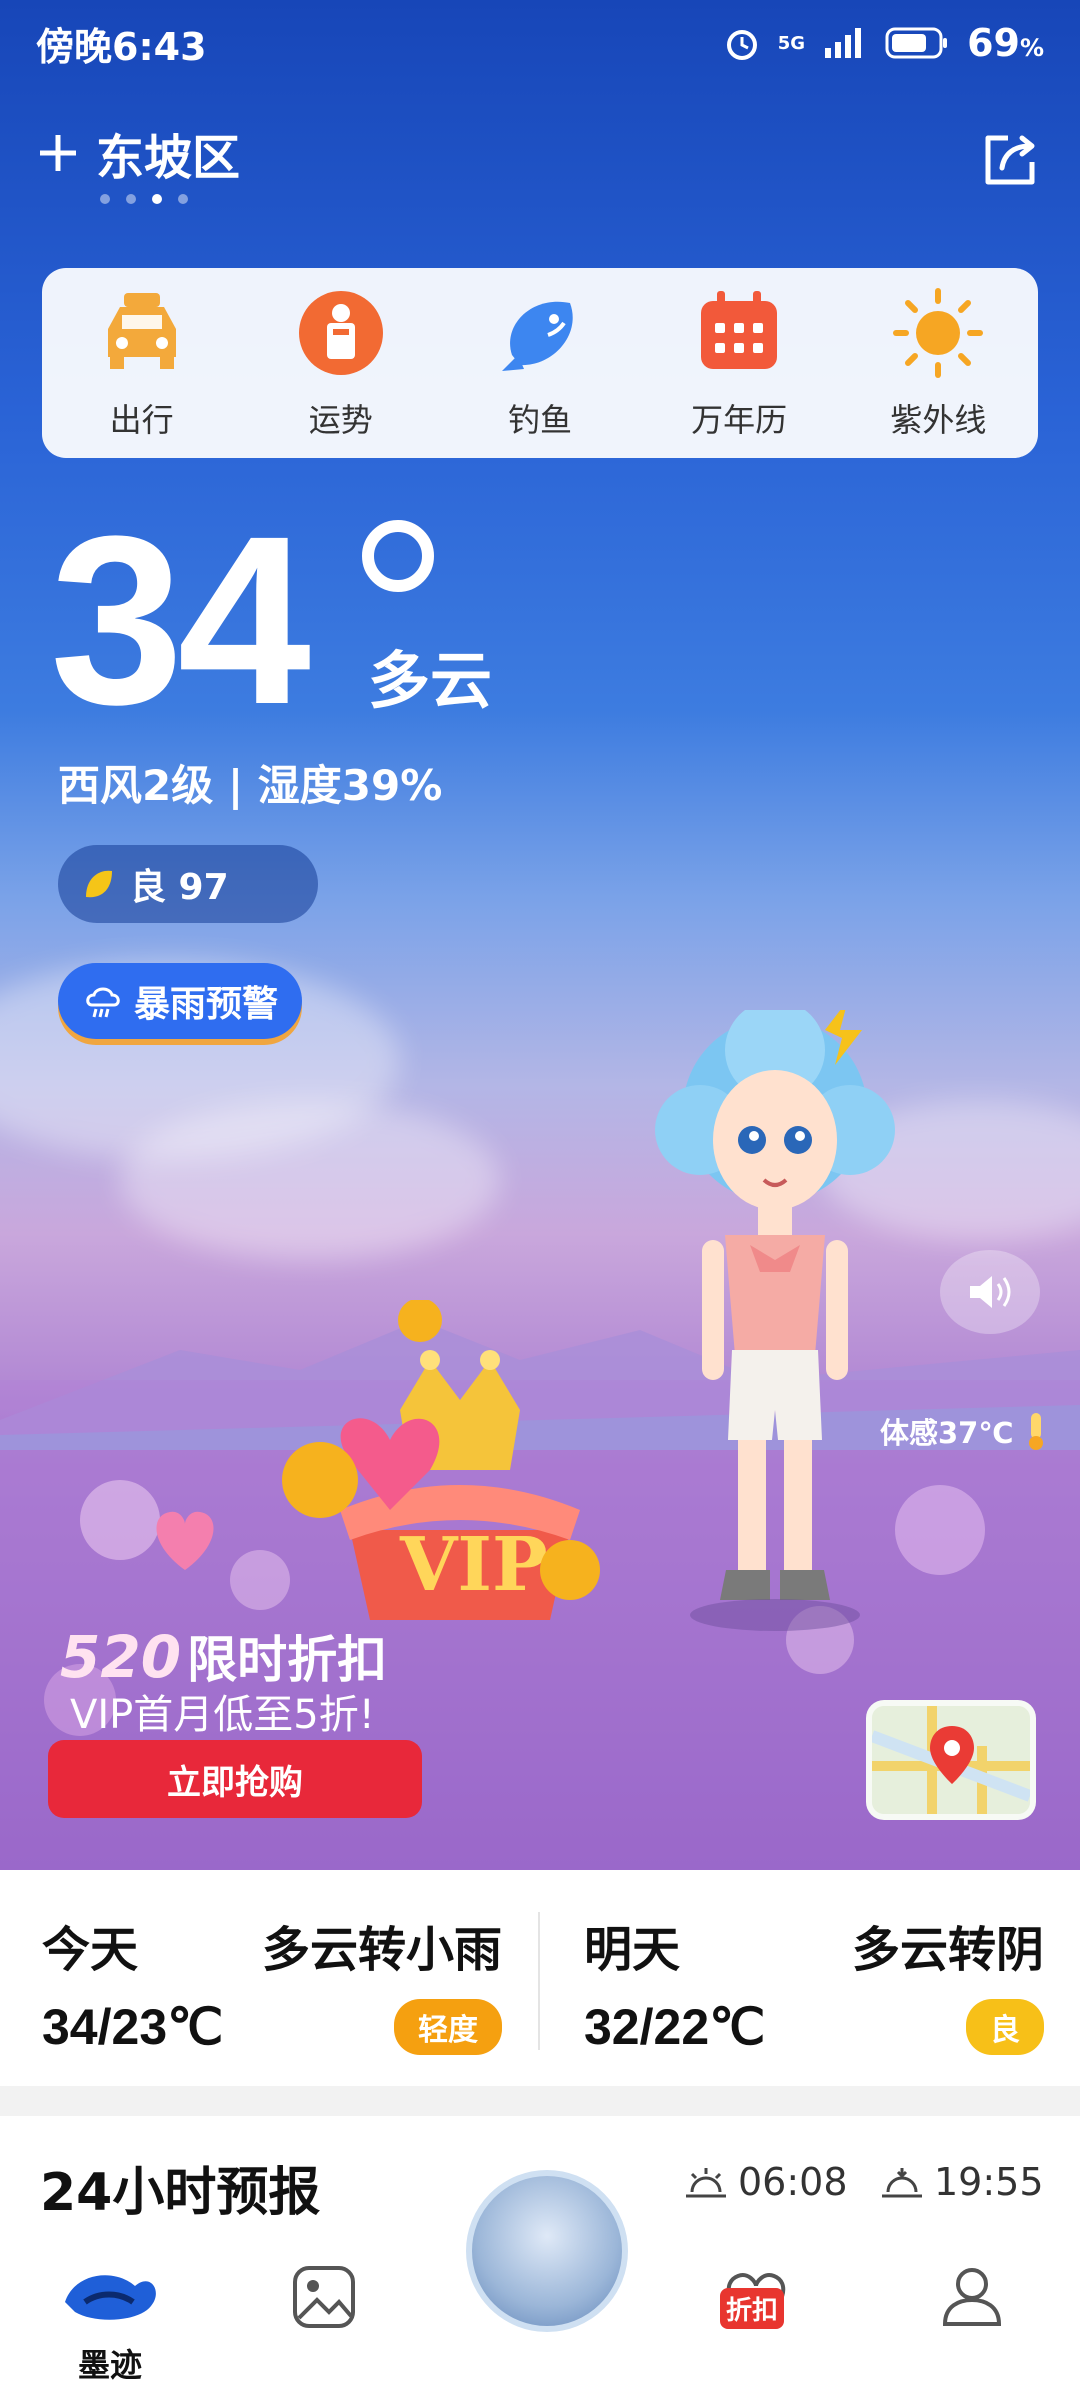  What do you see at coordinates (206, 1004) in the screenshot?
I see `alert-label: 暴雨预警` at bounding box center [206, 1004].